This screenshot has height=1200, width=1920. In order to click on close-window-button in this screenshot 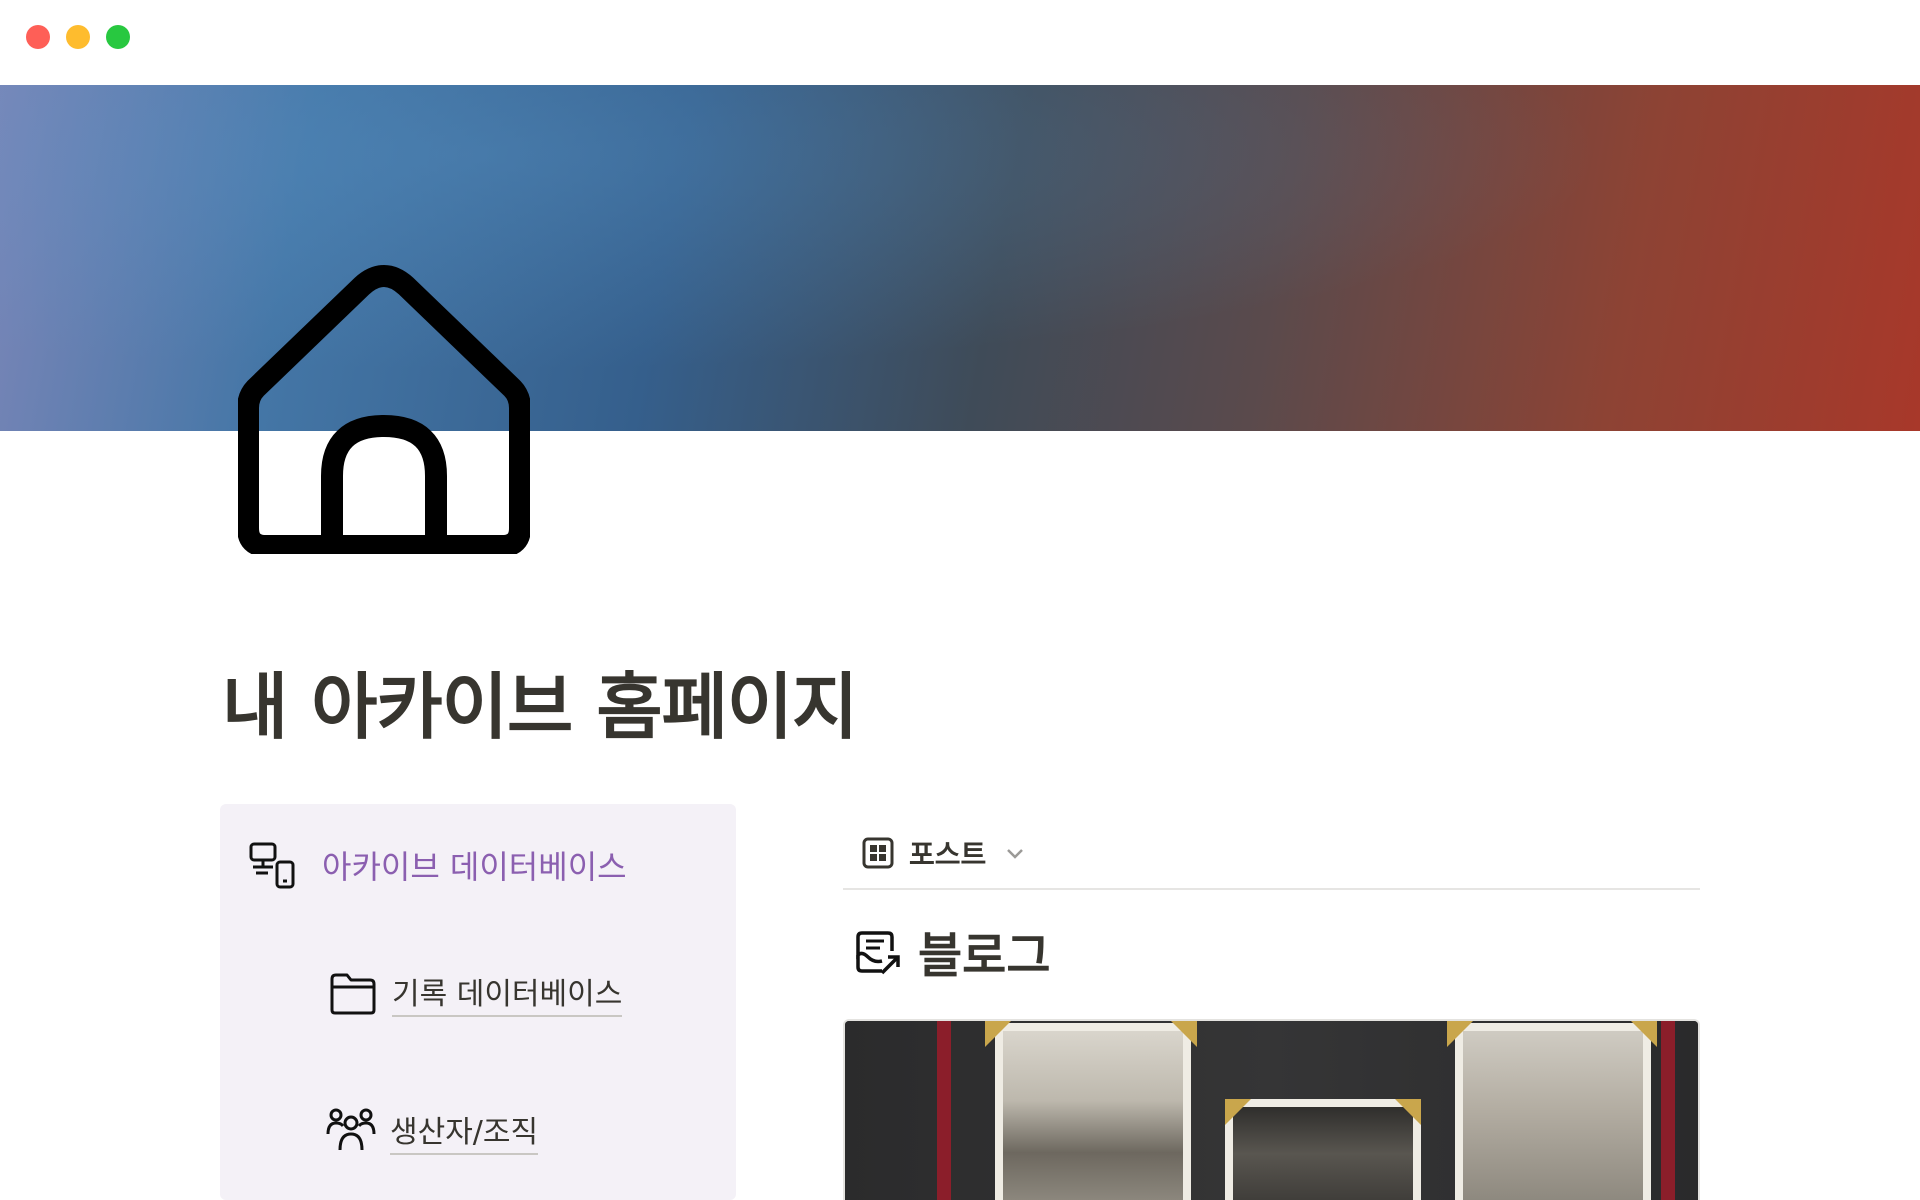, I will do `click(38, 37)`.